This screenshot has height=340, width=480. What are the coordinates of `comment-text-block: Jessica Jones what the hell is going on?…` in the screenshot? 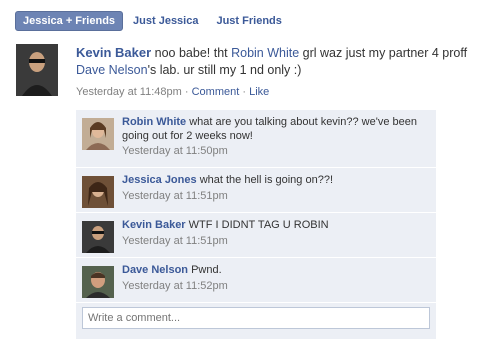 It's located at (275, 188).